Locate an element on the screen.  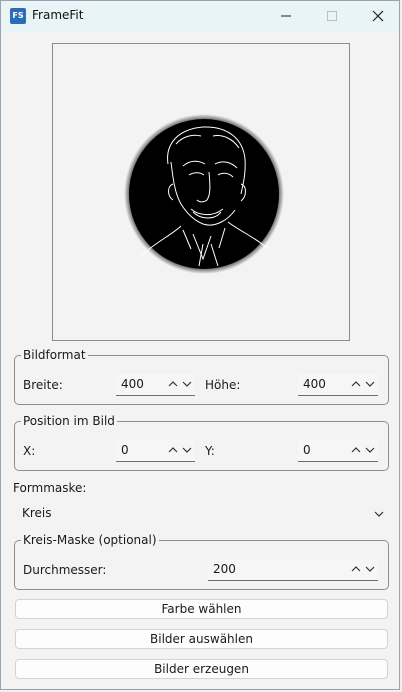
maximize-button is located at coordinates (332, 16).